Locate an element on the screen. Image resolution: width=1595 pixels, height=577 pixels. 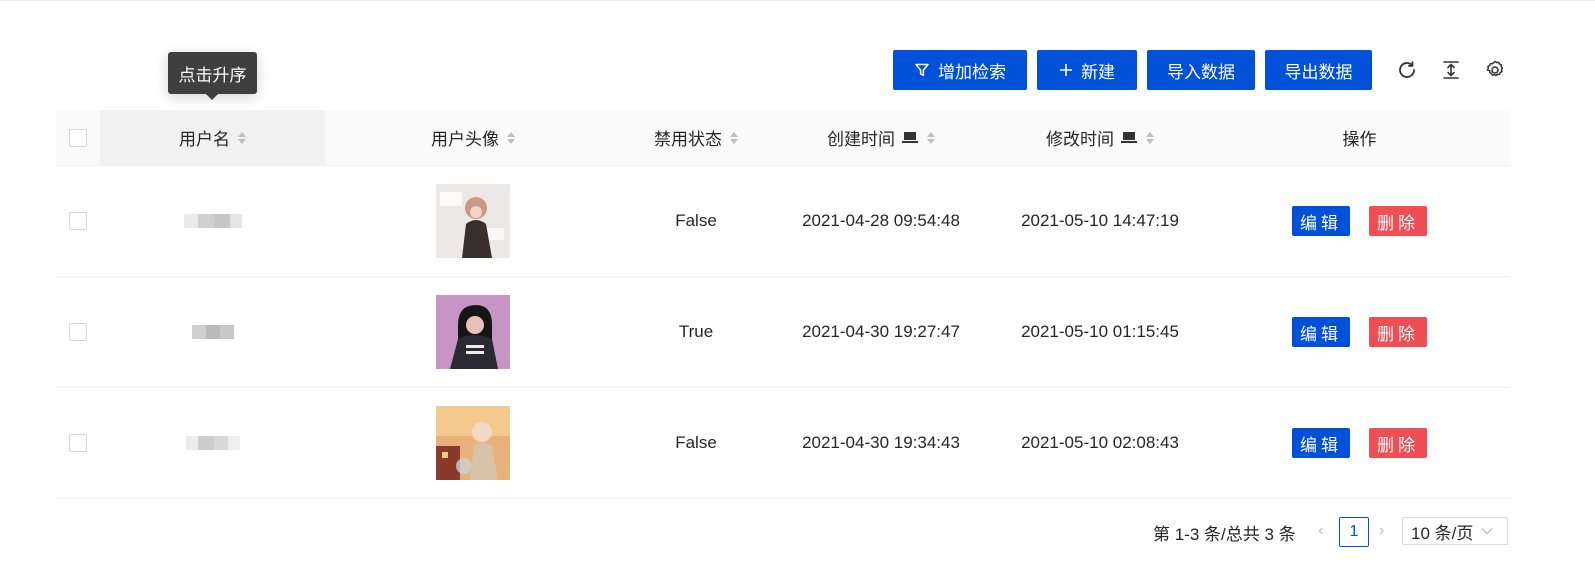
header-checkbox-cell is located at coordinates (78, 137).